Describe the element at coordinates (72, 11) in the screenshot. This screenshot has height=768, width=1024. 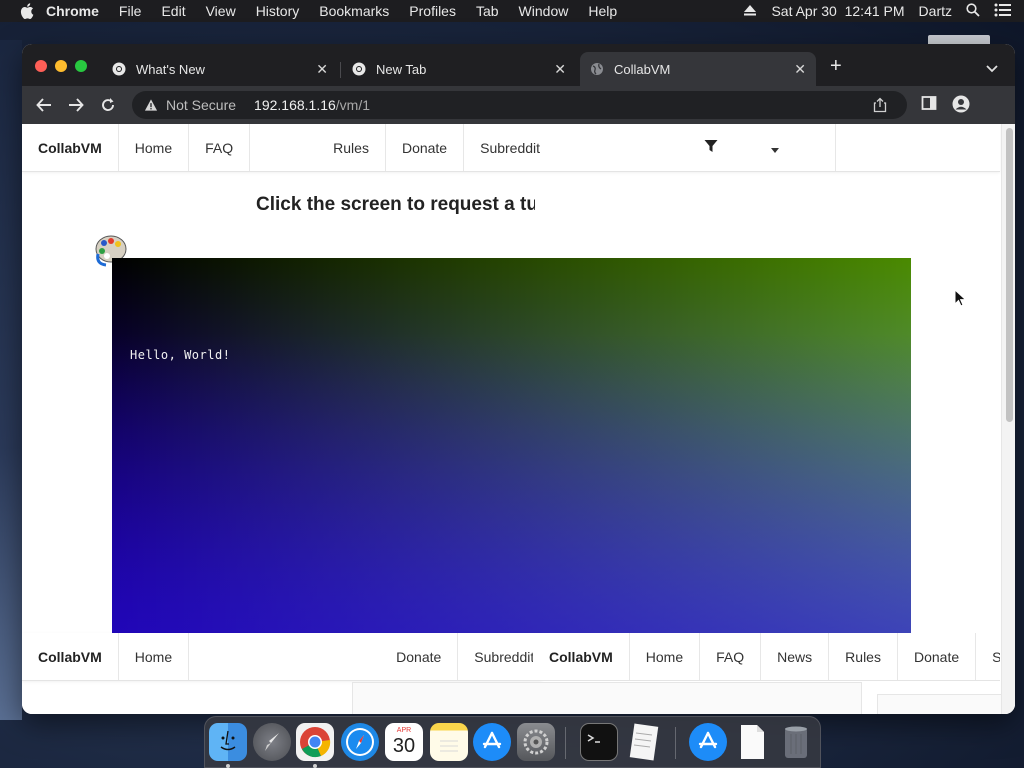
I see `menu-app-name: Chrome` at that location.